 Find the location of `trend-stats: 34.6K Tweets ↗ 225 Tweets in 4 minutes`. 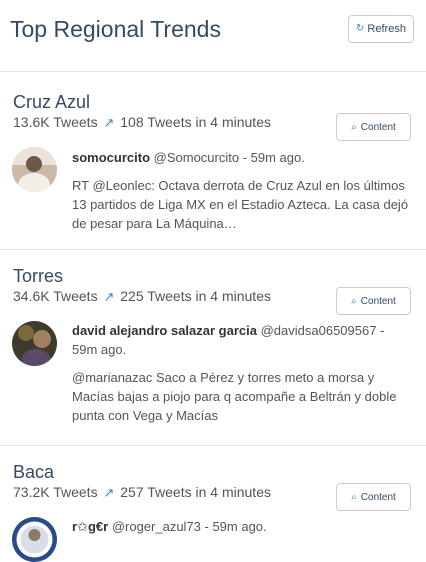

trend-stats: 34.6K Tweets ↗ 225 Tweets in 4 minutes is located at coordinates (142, 296).